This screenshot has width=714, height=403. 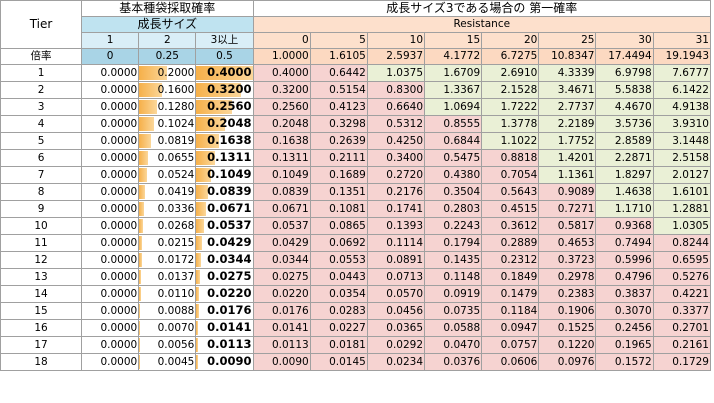 What do you see at coordinates (396, 294) in the screenshot?
I see `resistance-probability-cell: 0.0570` at bounding box center [396, 294].